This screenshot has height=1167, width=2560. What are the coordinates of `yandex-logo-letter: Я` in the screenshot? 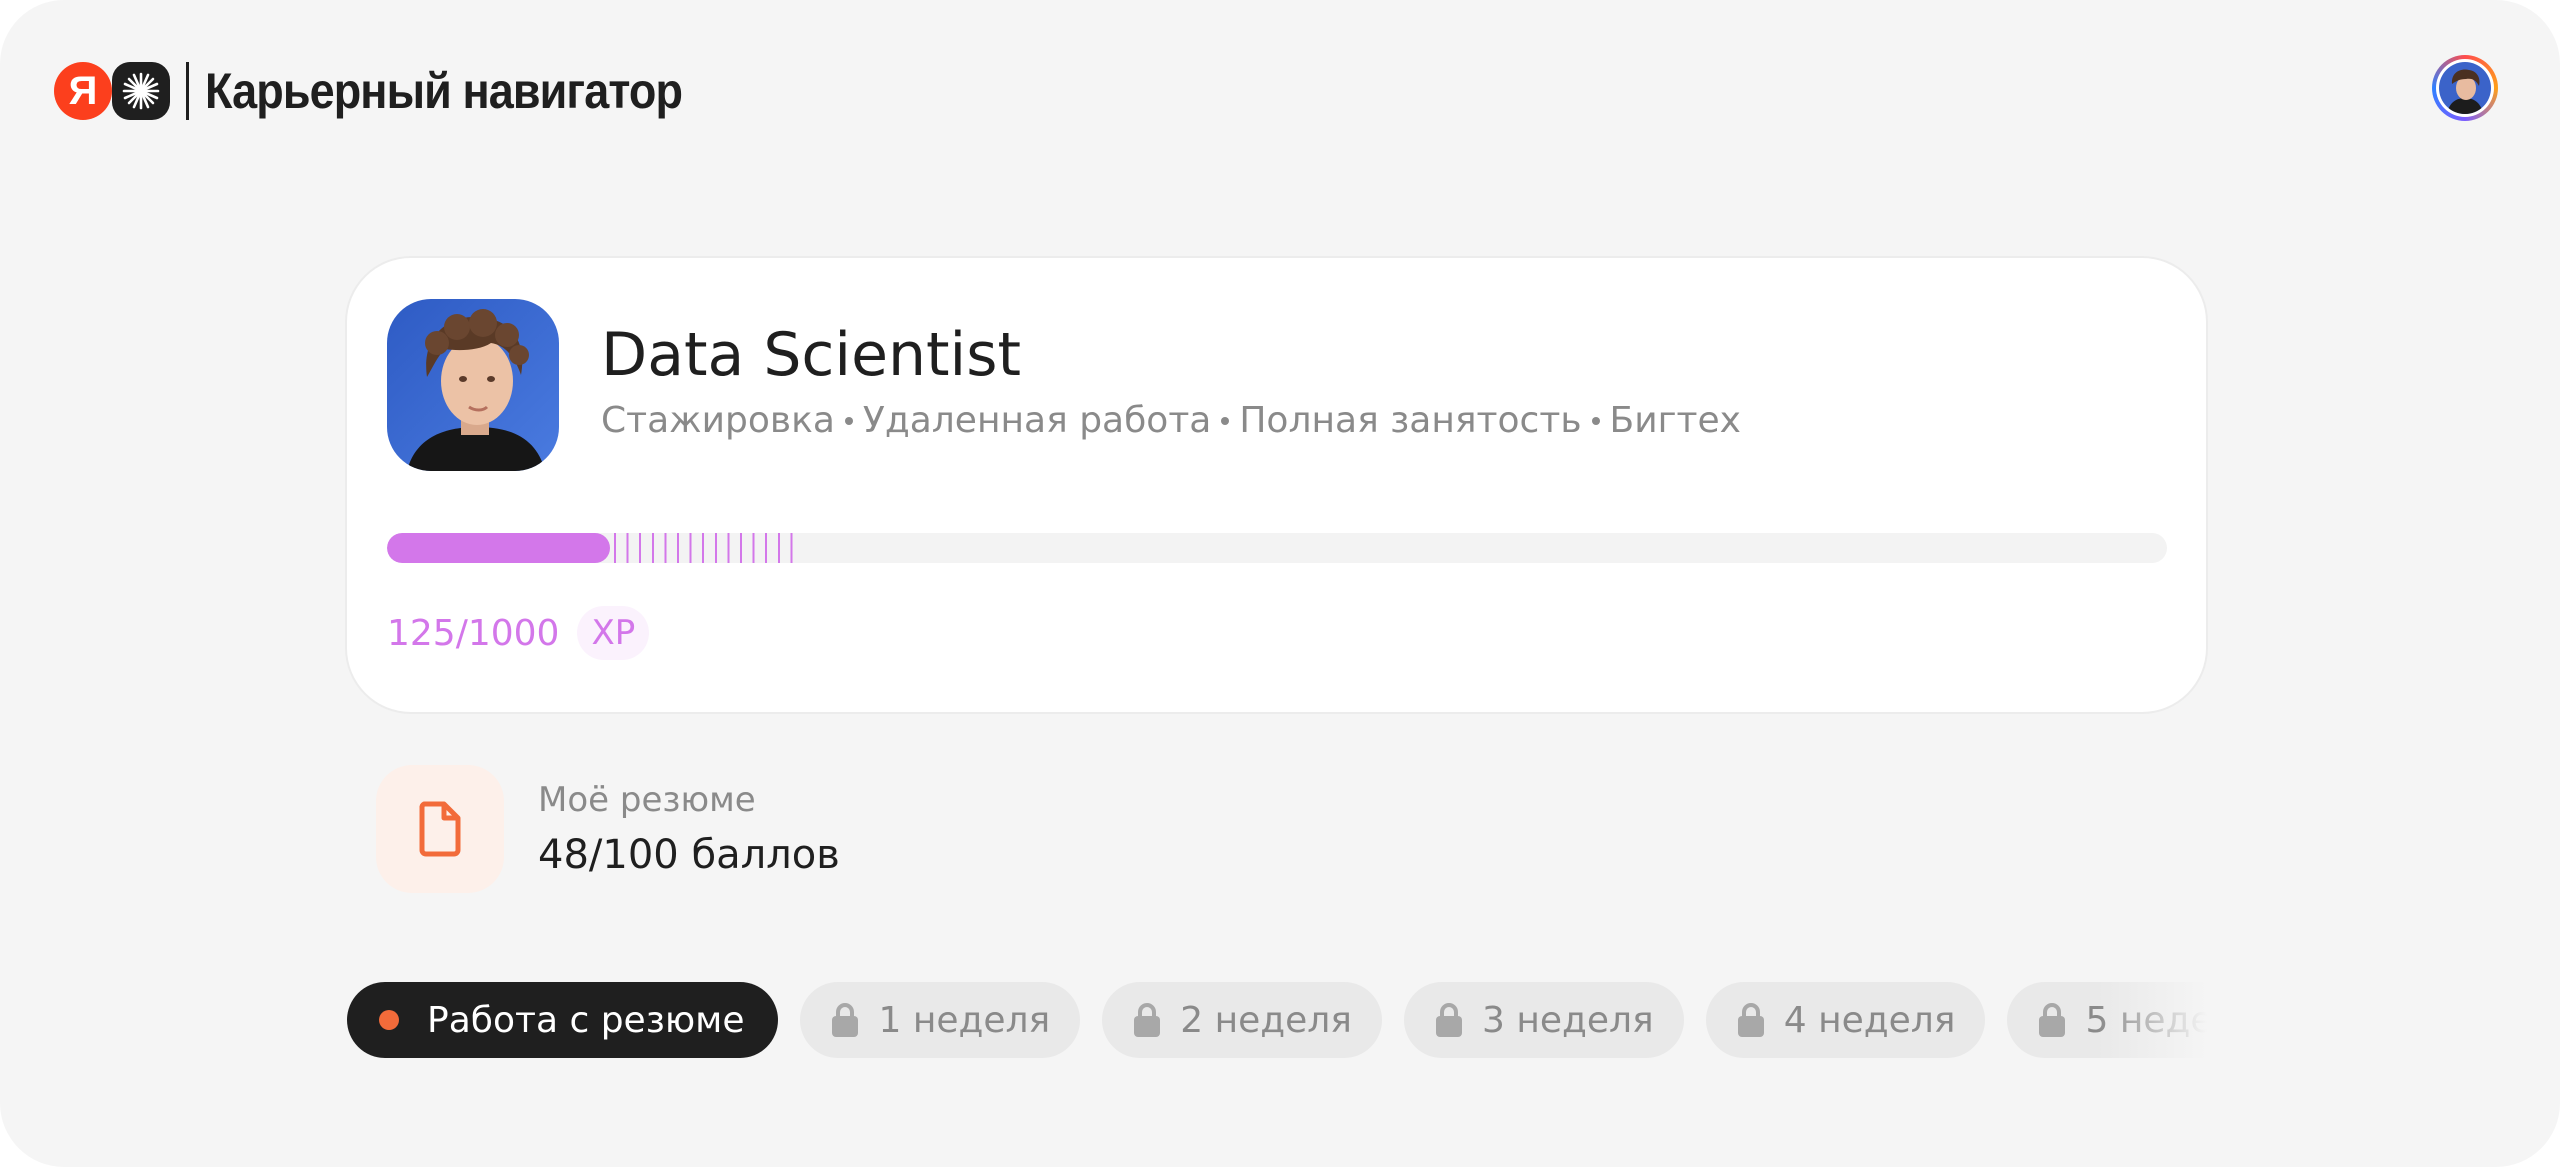 It's located at (83, 90).